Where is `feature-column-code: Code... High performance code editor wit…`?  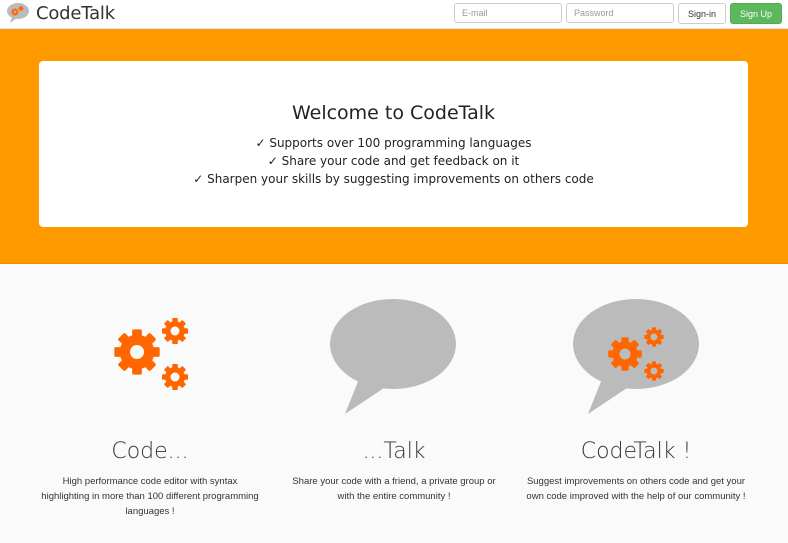
feature-column-code: Code... High performance code editor wit… is located at coordinates (150, 391).